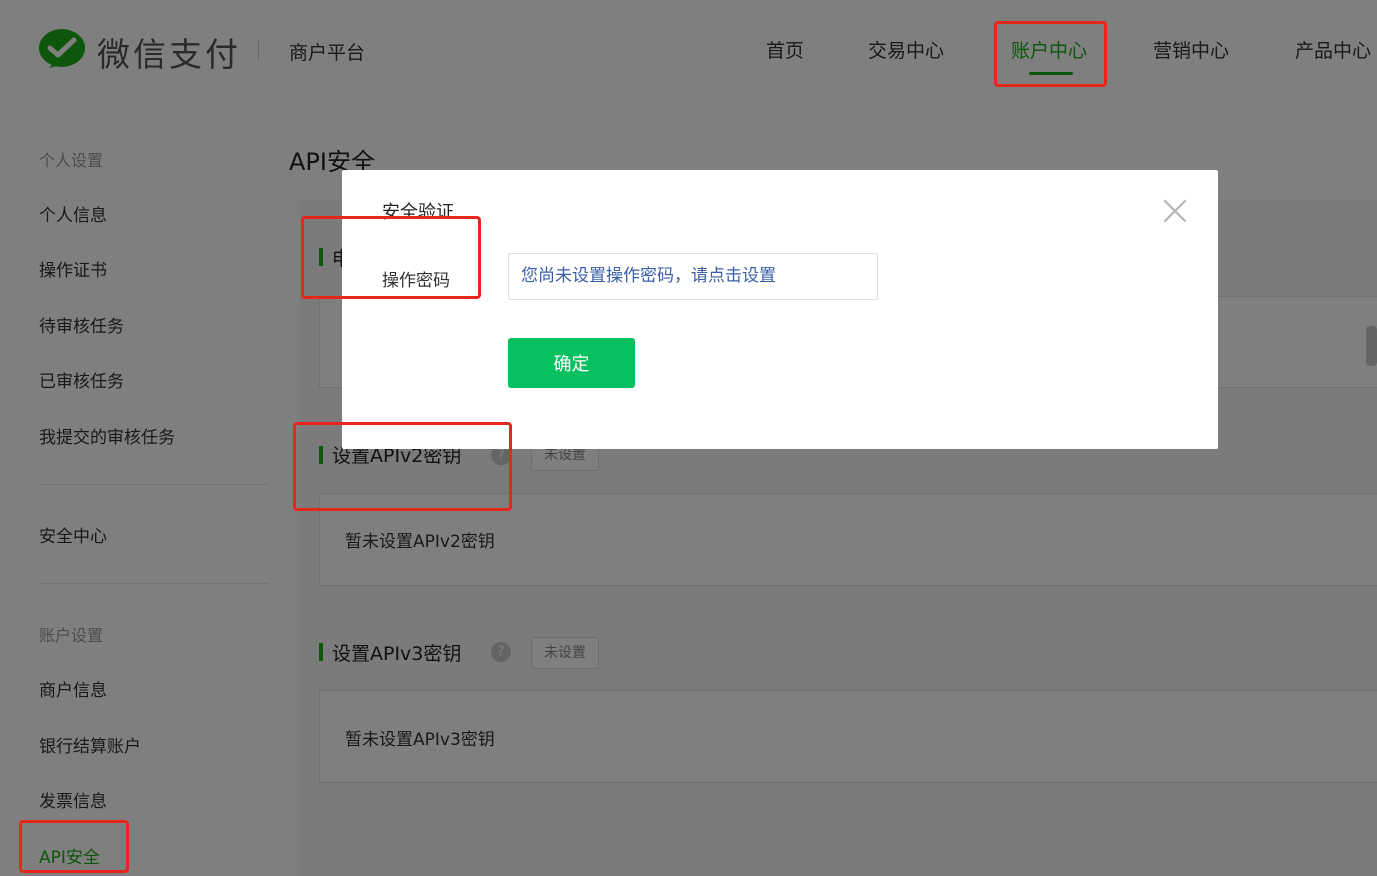  I want to click on set-password-link: 您尚未设置操作密码，请点击设置, so click(693, 276).